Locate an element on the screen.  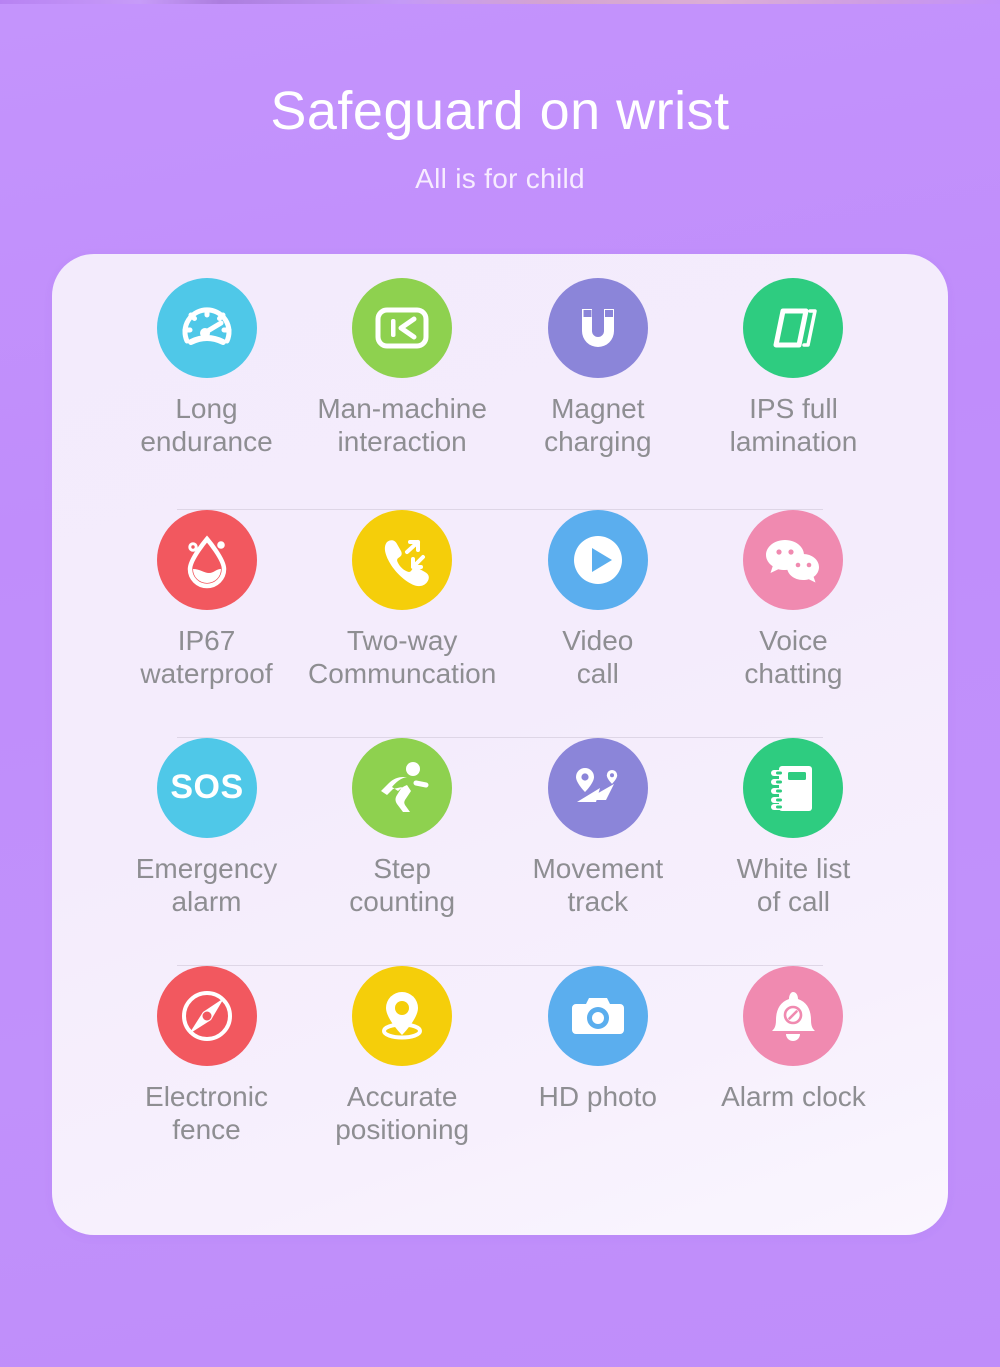
page-subtitle: All is for child is located at coordinates (500, 179).